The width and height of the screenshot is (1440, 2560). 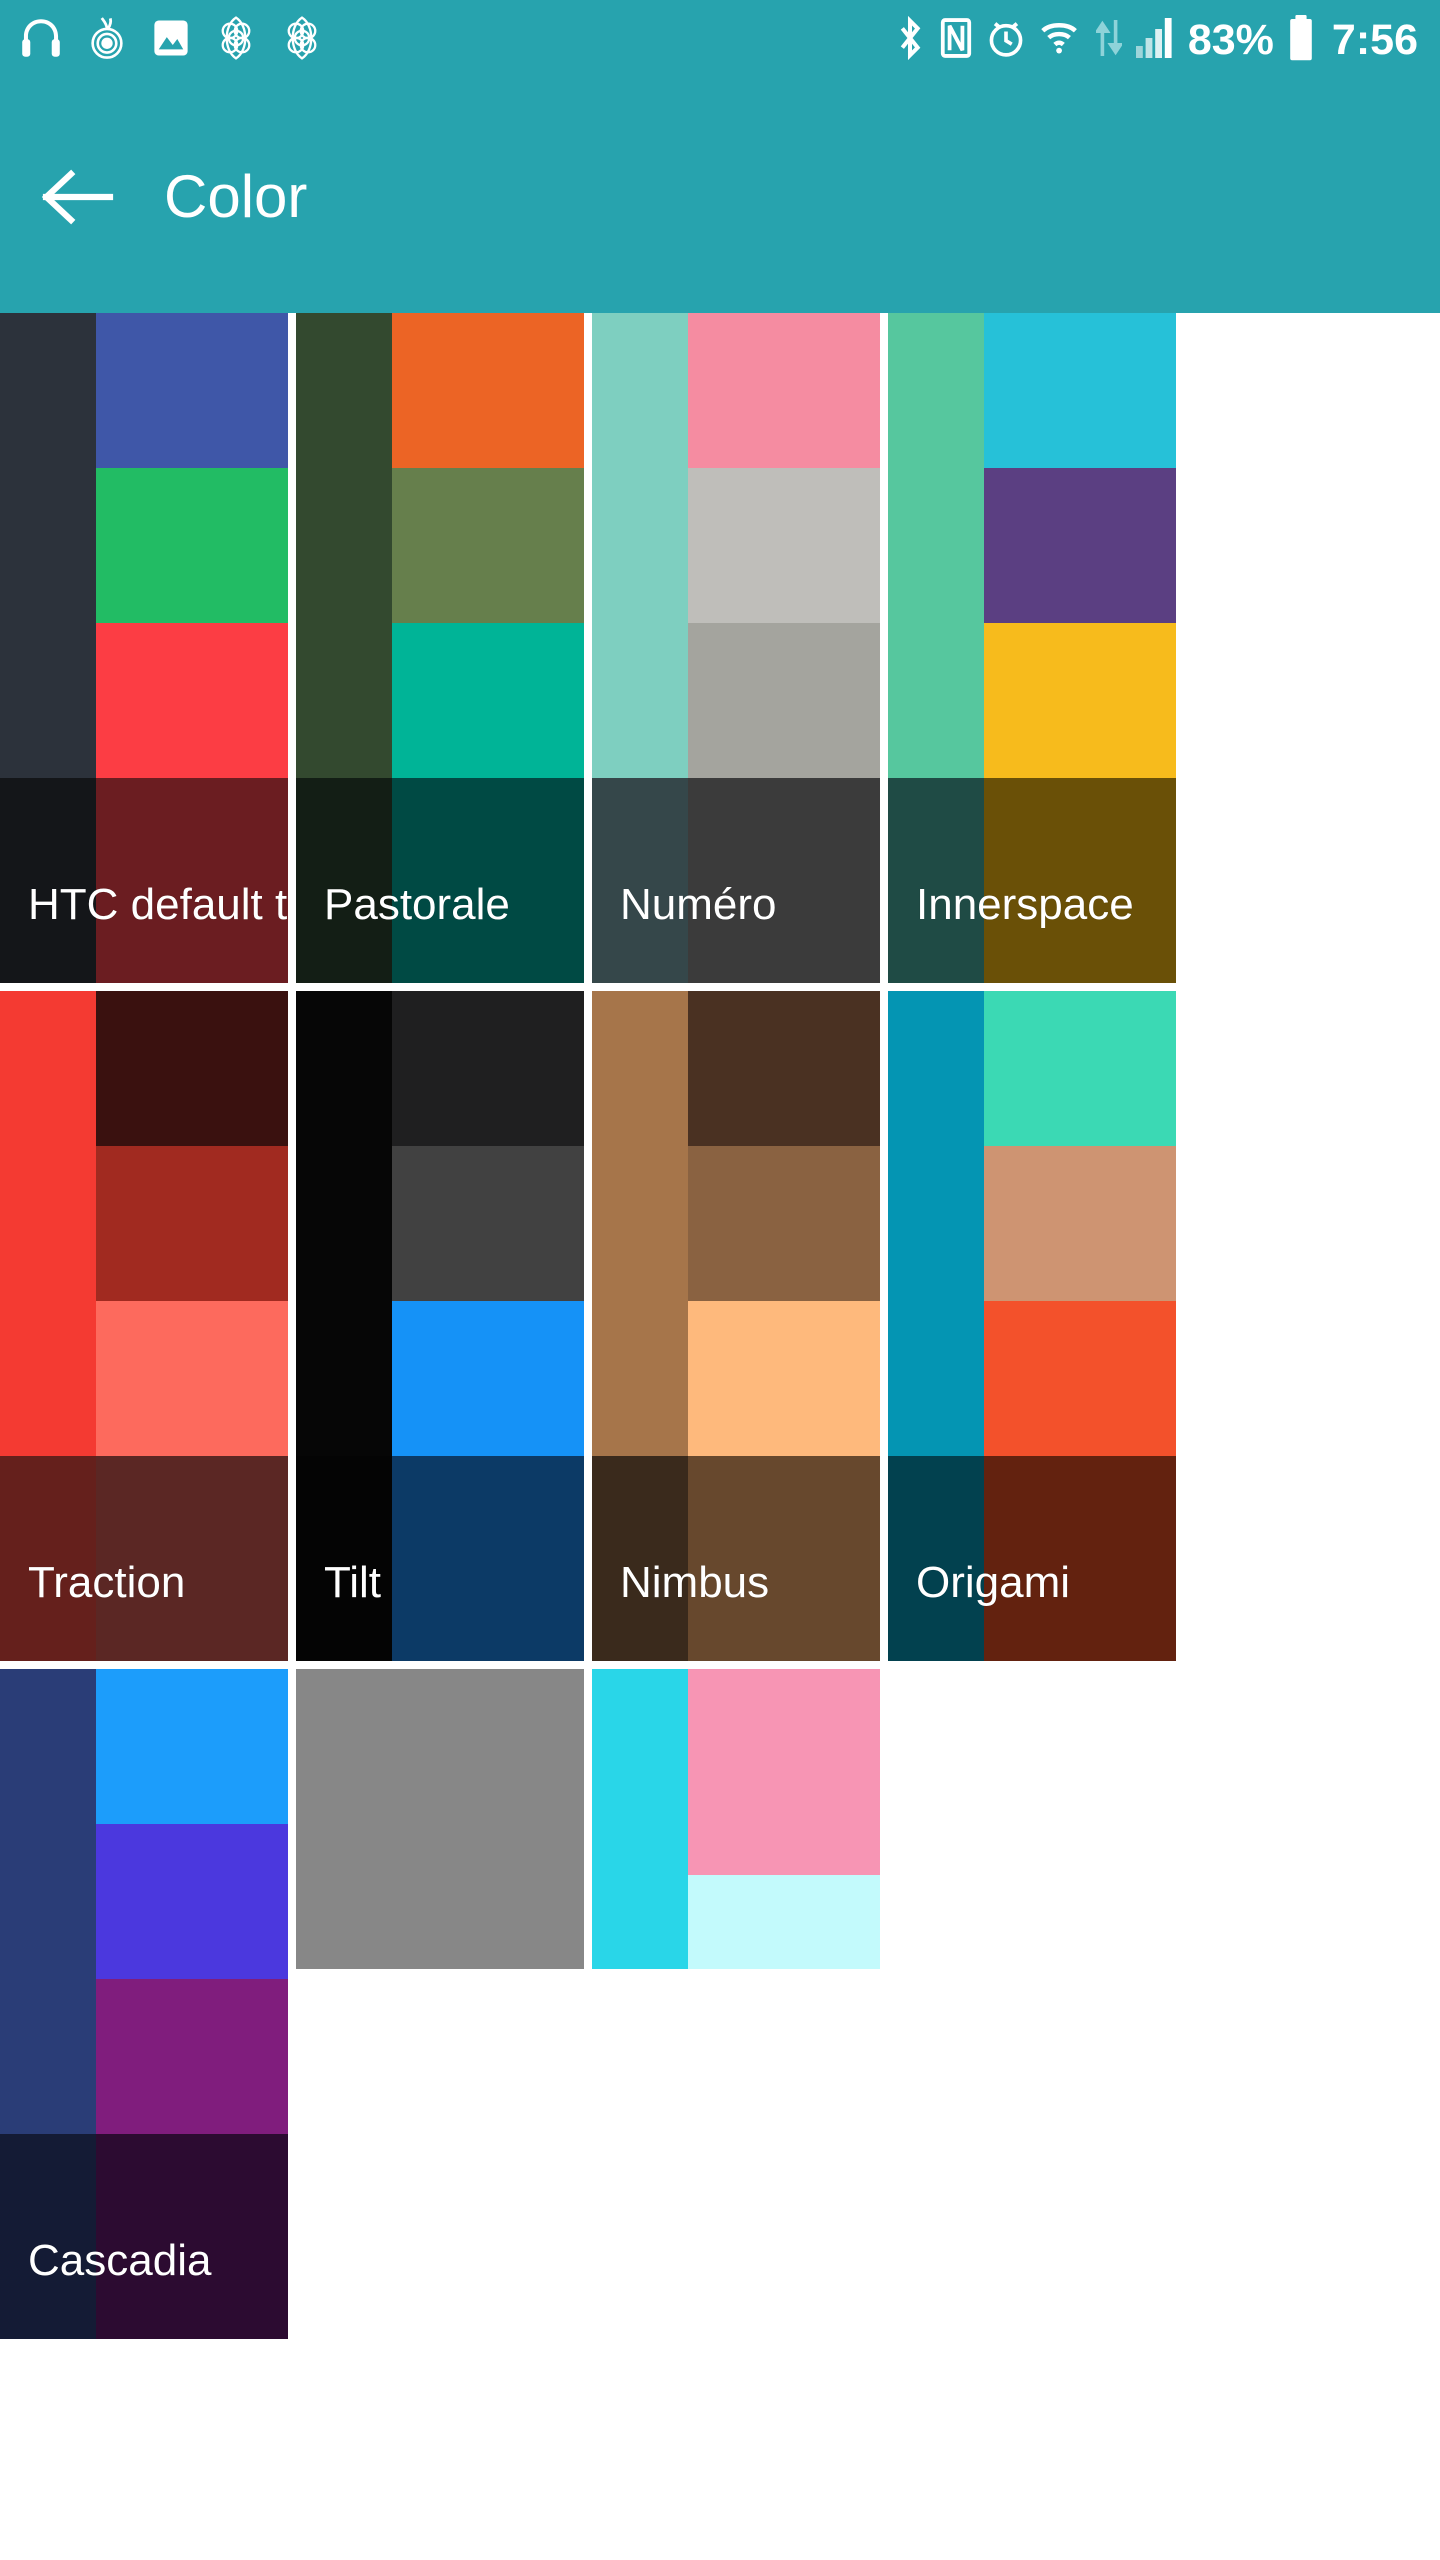 What do you see at coordinates (417, 904) in the screenshot?
I see `theme-name-label: Pastorale` at bounding box center [417, 904].